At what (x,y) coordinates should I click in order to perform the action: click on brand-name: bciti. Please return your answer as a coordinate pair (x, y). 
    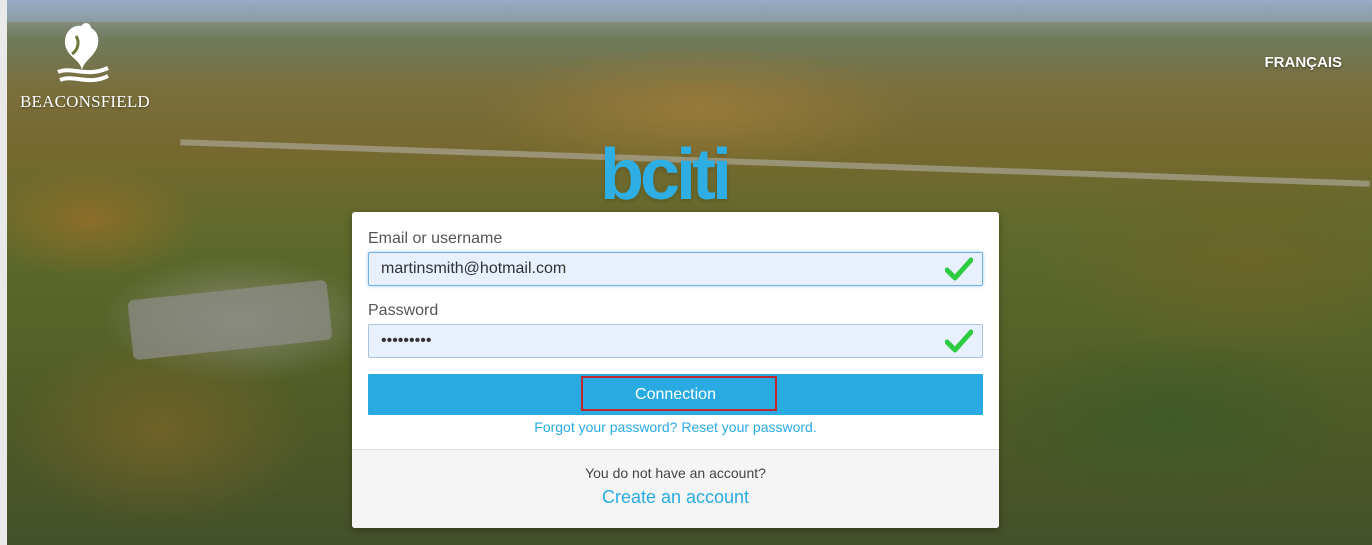
    Looking at the image, I should click on (666, 175).